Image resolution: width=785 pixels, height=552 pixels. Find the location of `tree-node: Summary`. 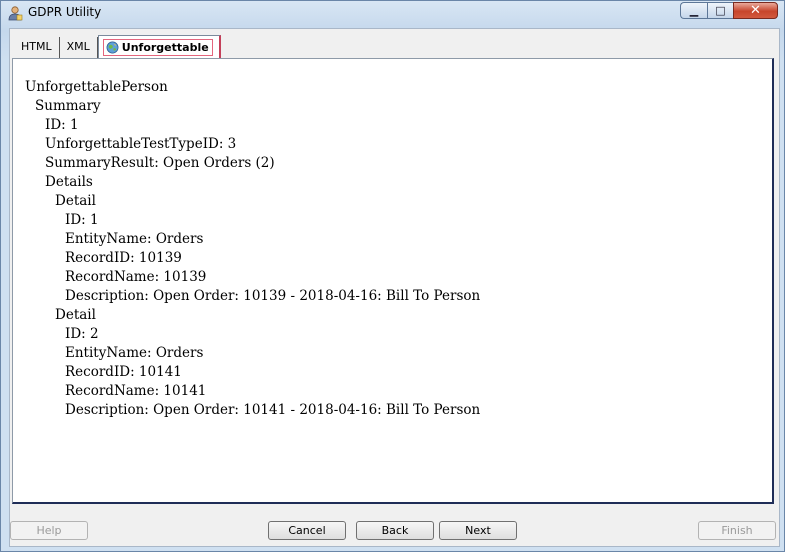

tree-node: Summary is located at coordinates (68, 106).